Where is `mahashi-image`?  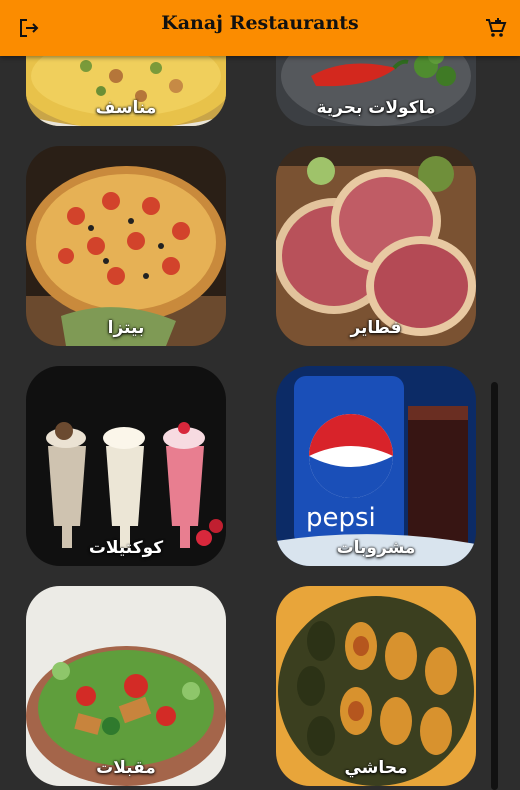 mahashi-image is located at coordinates (376, 686).